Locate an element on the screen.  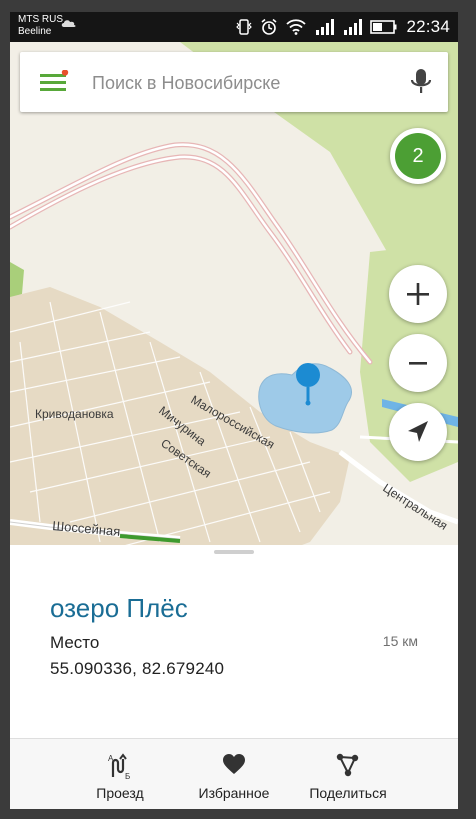
cloud-icon is located at coordinates (68, 23).